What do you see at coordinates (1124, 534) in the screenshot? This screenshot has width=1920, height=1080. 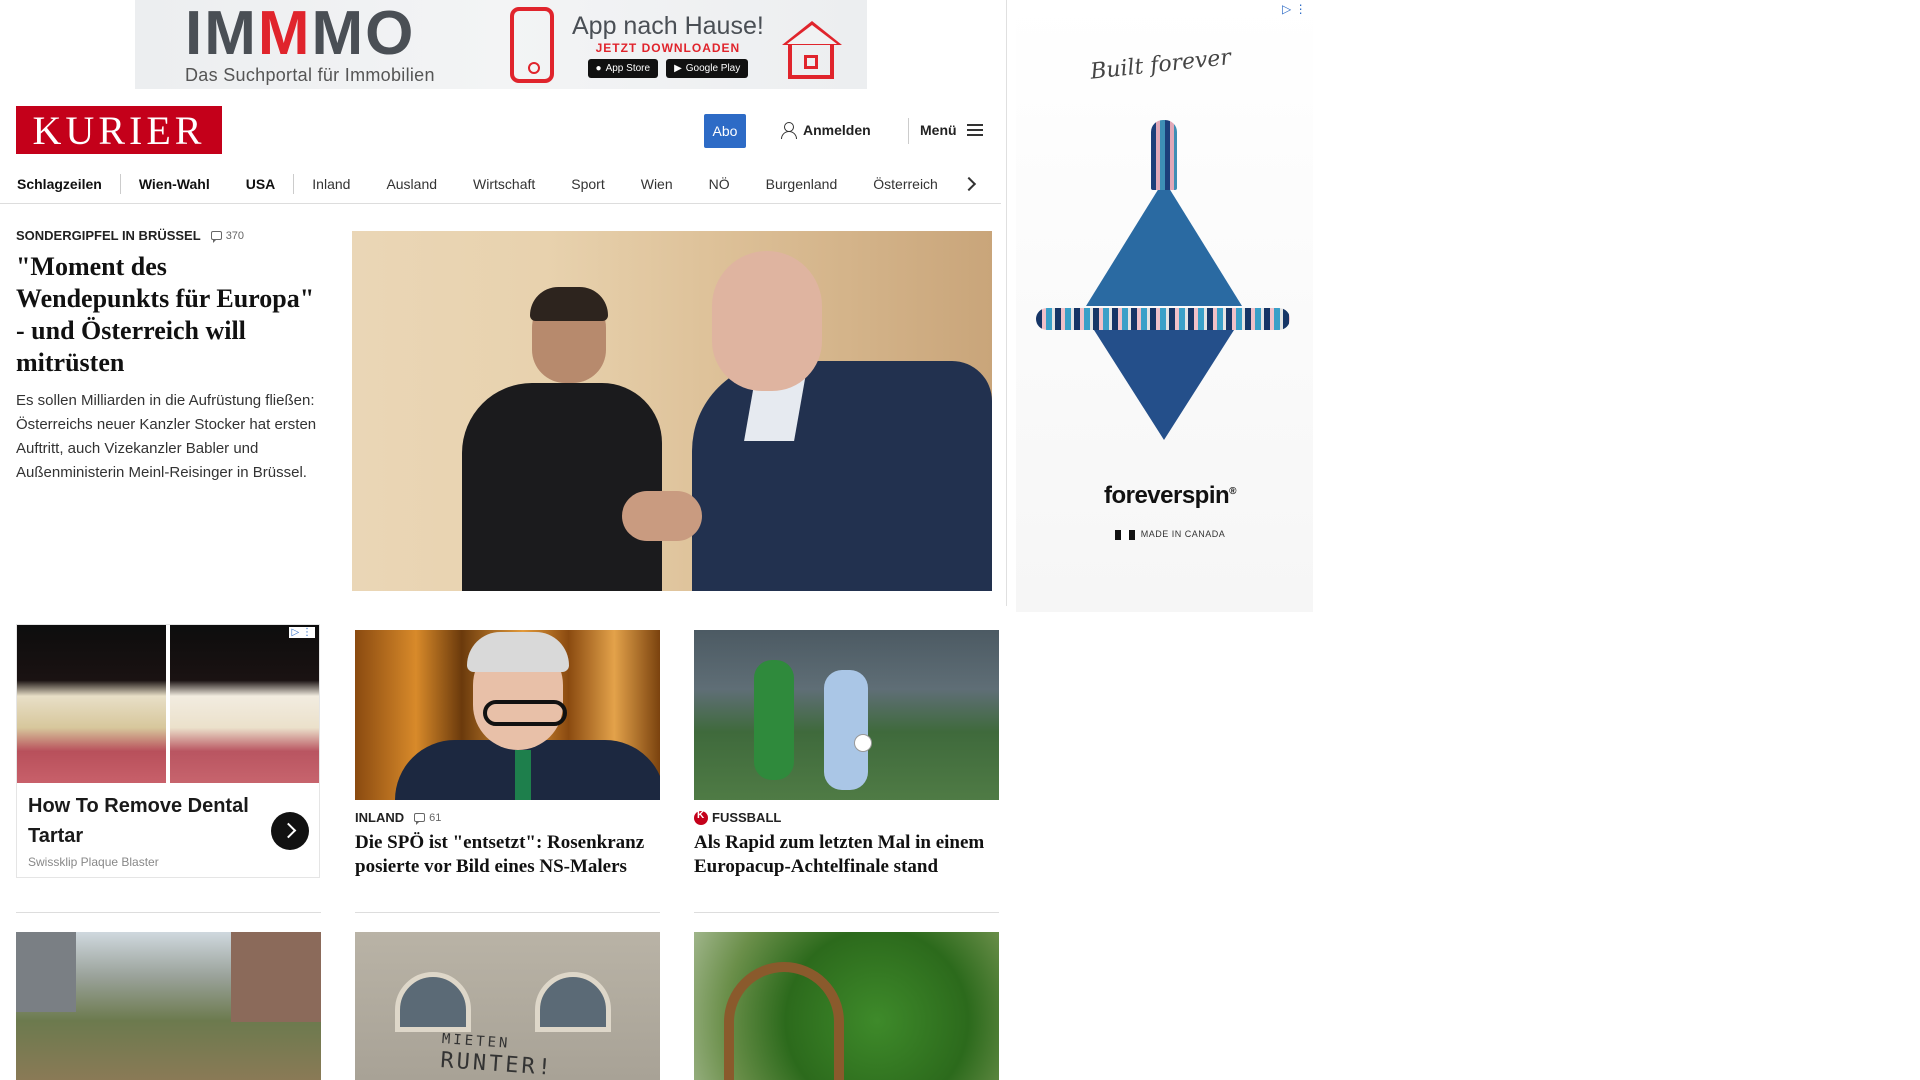 I see `canada-flag-icon` at bounding box center [1124, 534].